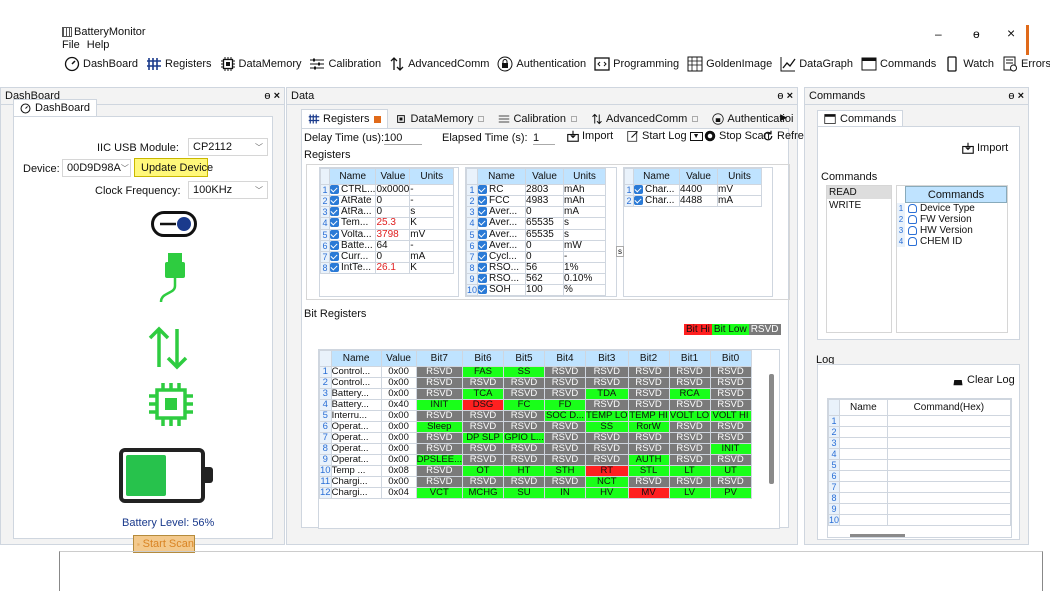  What do you see at coordinates (590, 136) in the screenshot?
I see `import-button: Import` at bounding box center [590, 136].